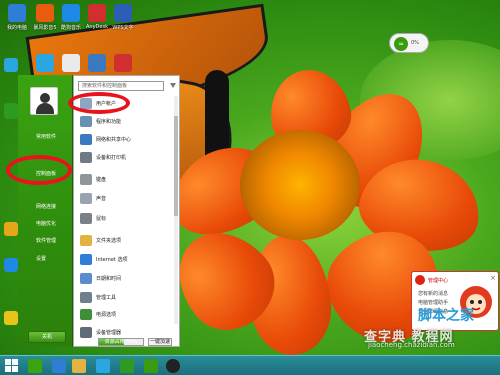 The height and width of the screenshot is (375, 500). I want to click on watermark-url: jiaocheng.chazidian.com, so click(411, 345).